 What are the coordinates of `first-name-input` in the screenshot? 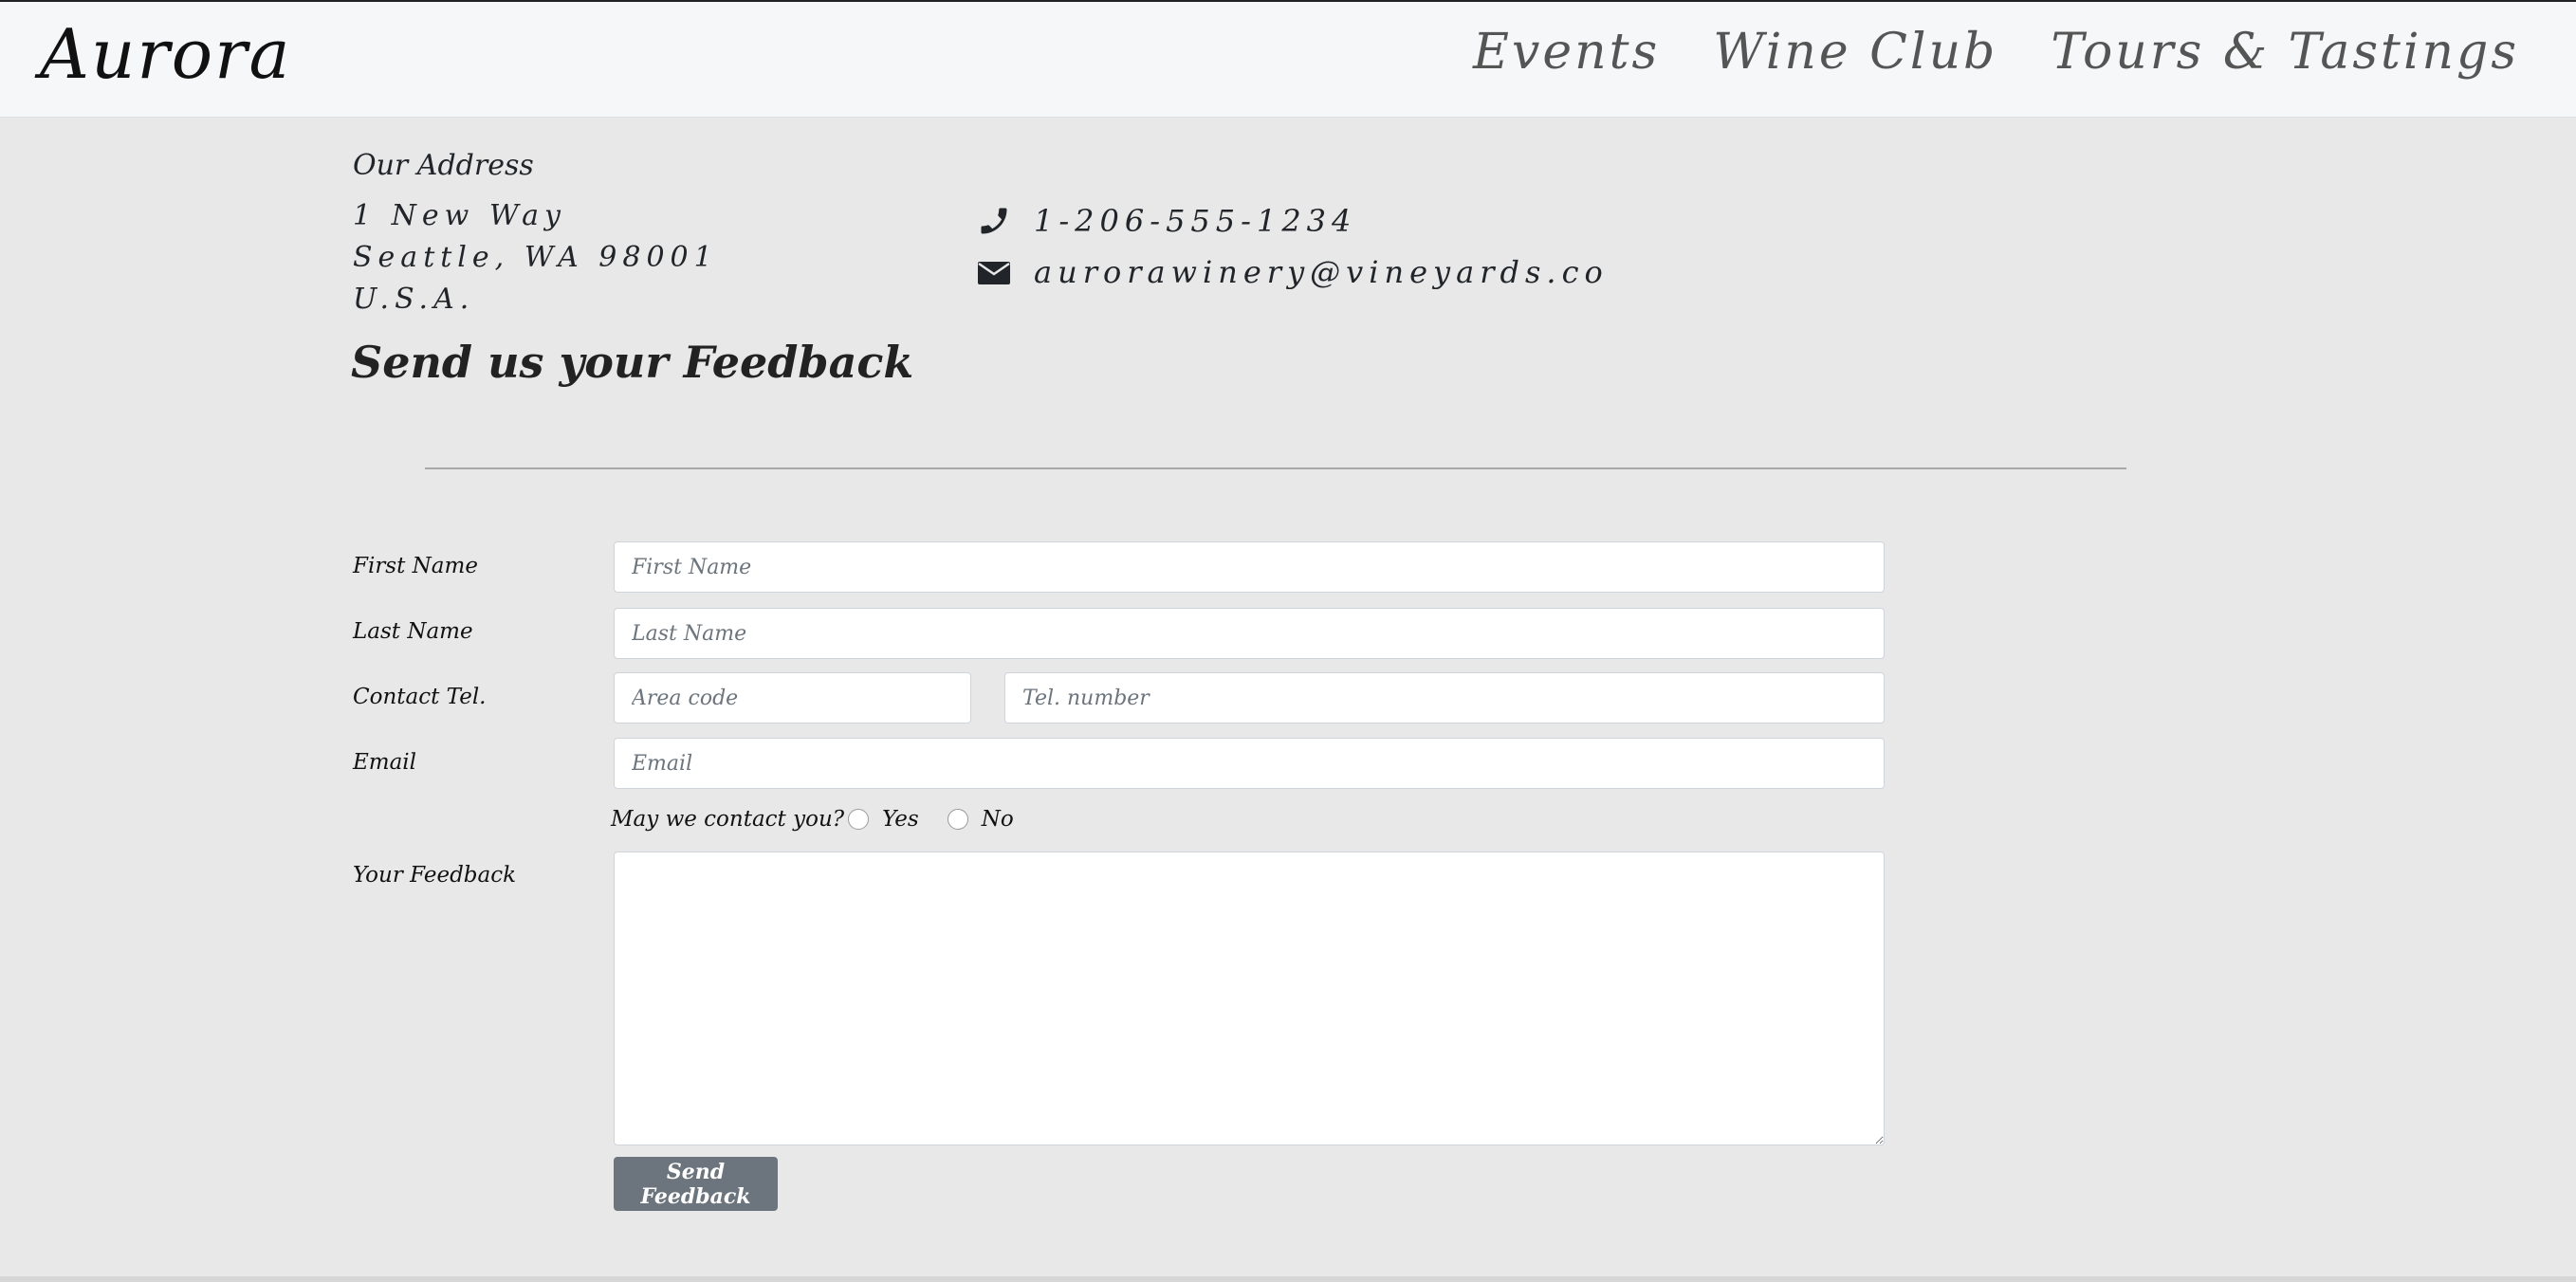 It's located at (1249, 567).